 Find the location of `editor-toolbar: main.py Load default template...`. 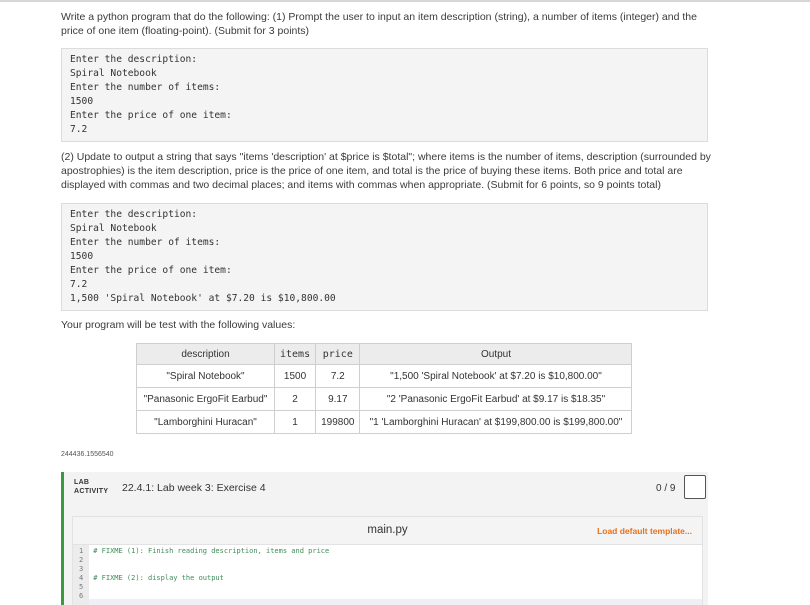

editor-toolbar: main.py Load default template... is located at coordinates (387, 531).